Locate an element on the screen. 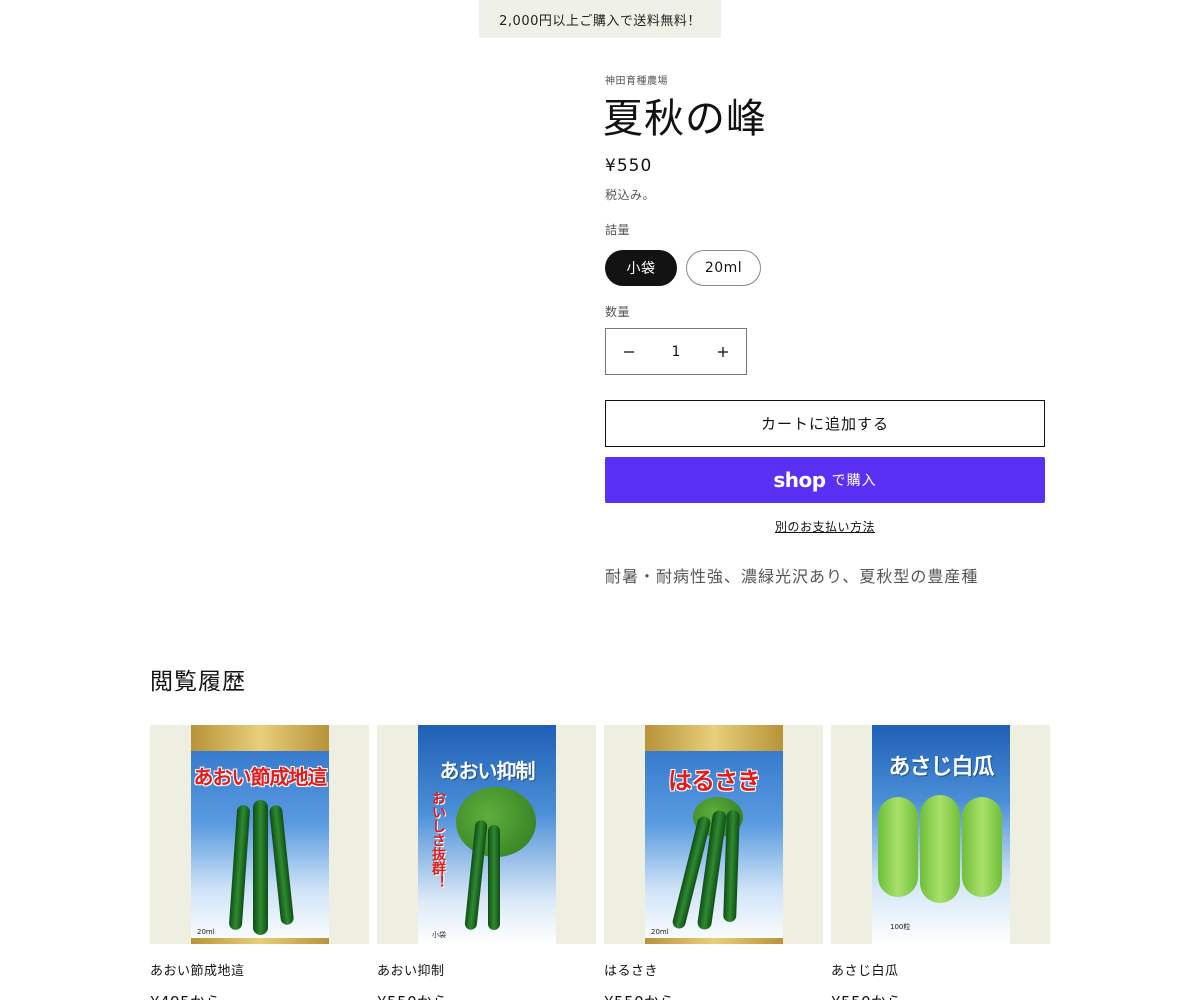 This screenshot has width=1200, height=1000. seed-packet-title: あさじ白瓜 is located at coordinates (941, 767).